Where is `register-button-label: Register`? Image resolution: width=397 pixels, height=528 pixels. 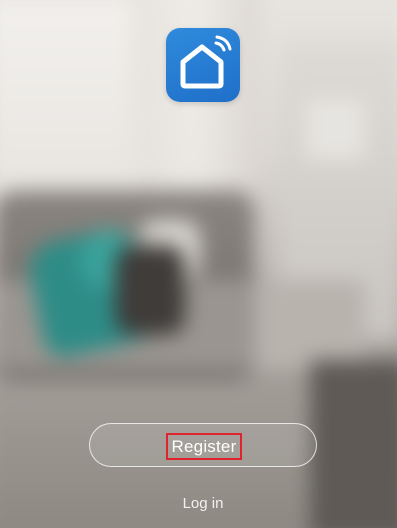
register-button-label: Register is located at coordinates (204, 446).